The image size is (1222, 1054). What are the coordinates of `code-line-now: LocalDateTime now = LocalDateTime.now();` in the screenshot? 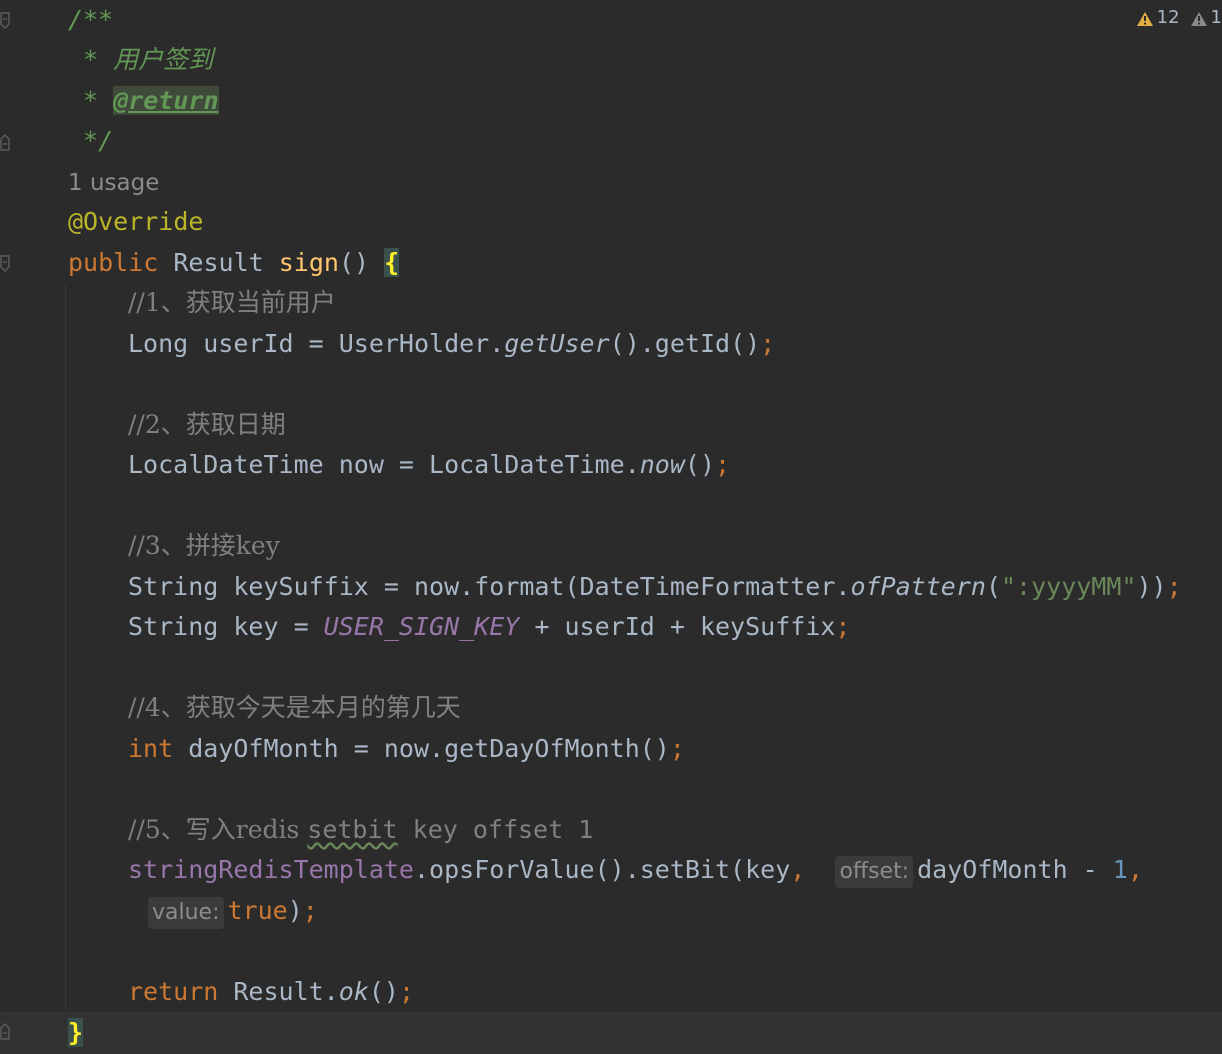 It's located at (429, 465).